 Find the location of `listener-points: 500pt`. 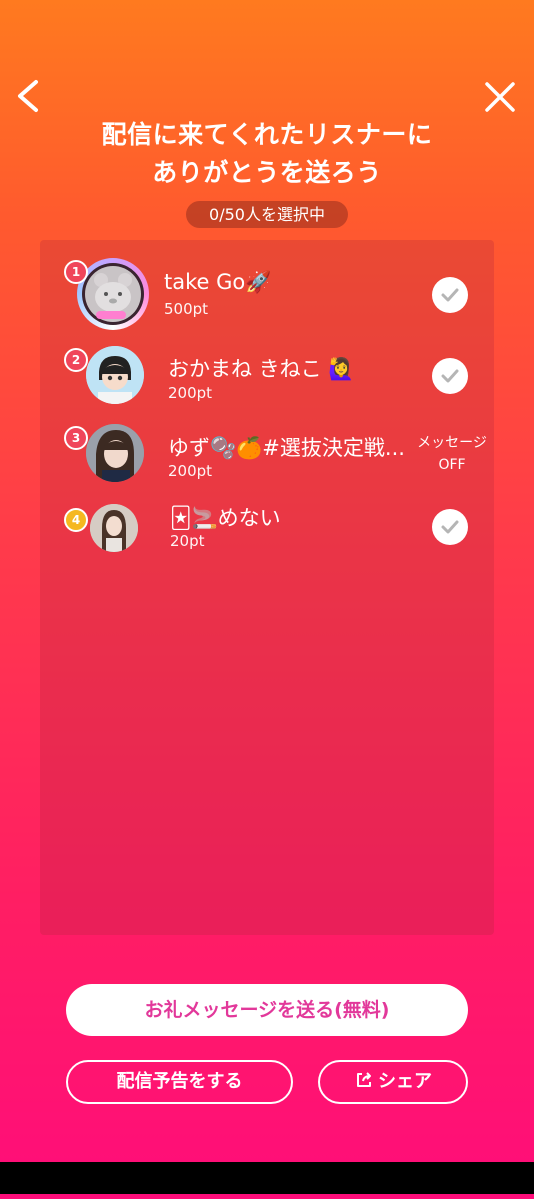

listener-points: 500pt is located at coordinates (186, 309).